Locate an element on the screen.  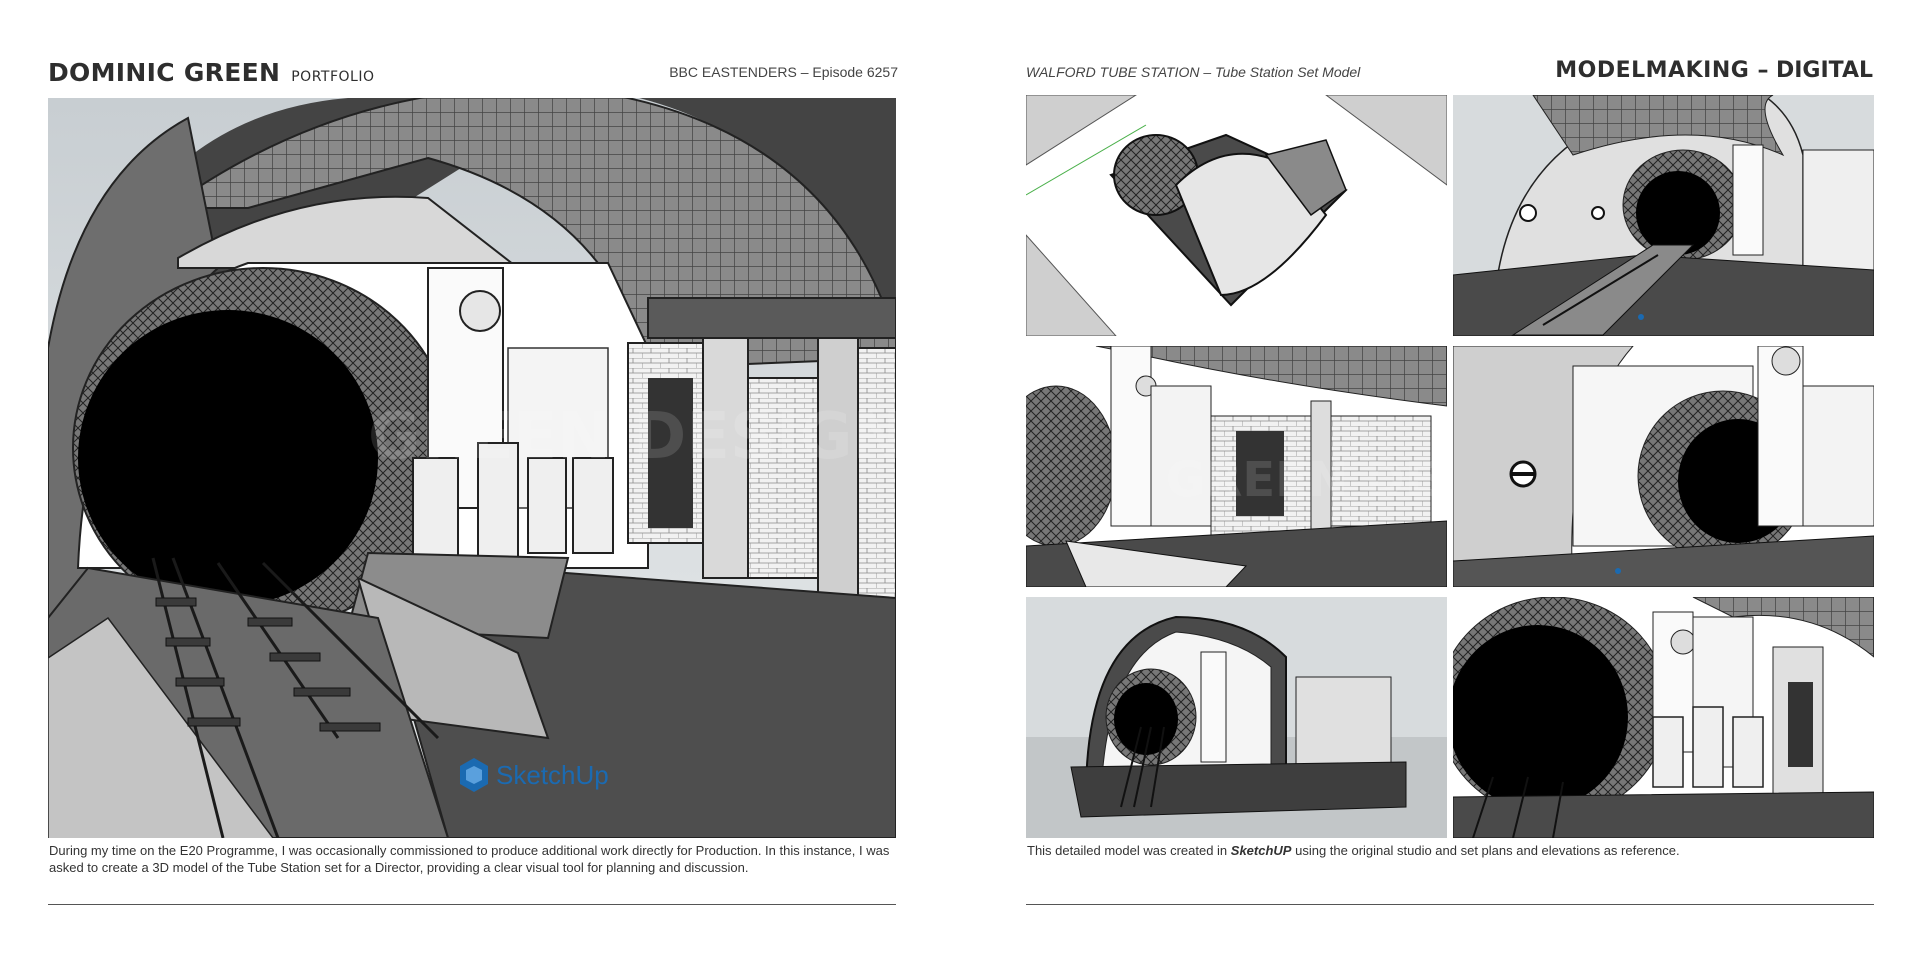
right-caption-prefix: This detailed model was created in is located at coordinates (1129, 850).